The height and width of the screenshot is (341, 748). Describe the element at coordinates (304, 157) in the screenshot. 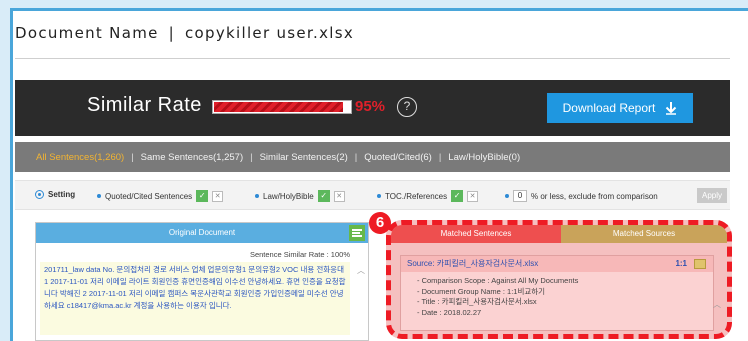

I see `filter-similar-sentences: Similar Sentences(2)` at that location.